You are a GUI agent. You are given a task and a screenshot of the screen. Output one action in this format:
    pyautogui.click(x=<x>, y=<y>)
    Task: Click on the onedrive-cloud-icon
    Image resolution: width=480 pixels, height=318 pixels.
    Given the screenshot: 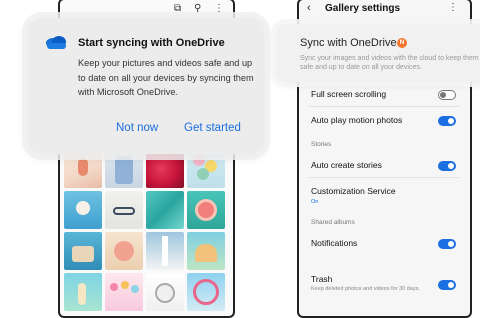 What is the action you would take?
    pyautogui.click(x=56, y=42)
    